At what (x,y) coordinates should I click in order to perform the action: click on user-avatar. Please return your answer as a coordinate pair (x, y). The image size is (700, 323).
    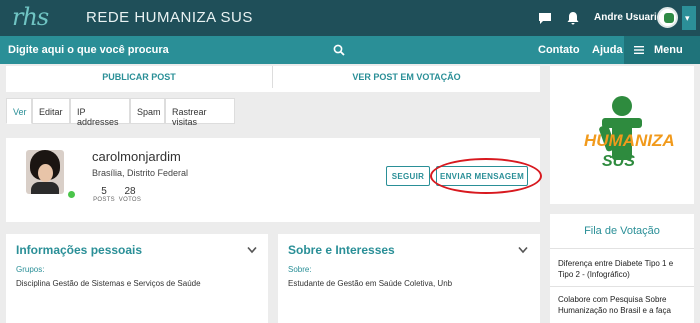
    Looking at the image, I should click on (667, 17).